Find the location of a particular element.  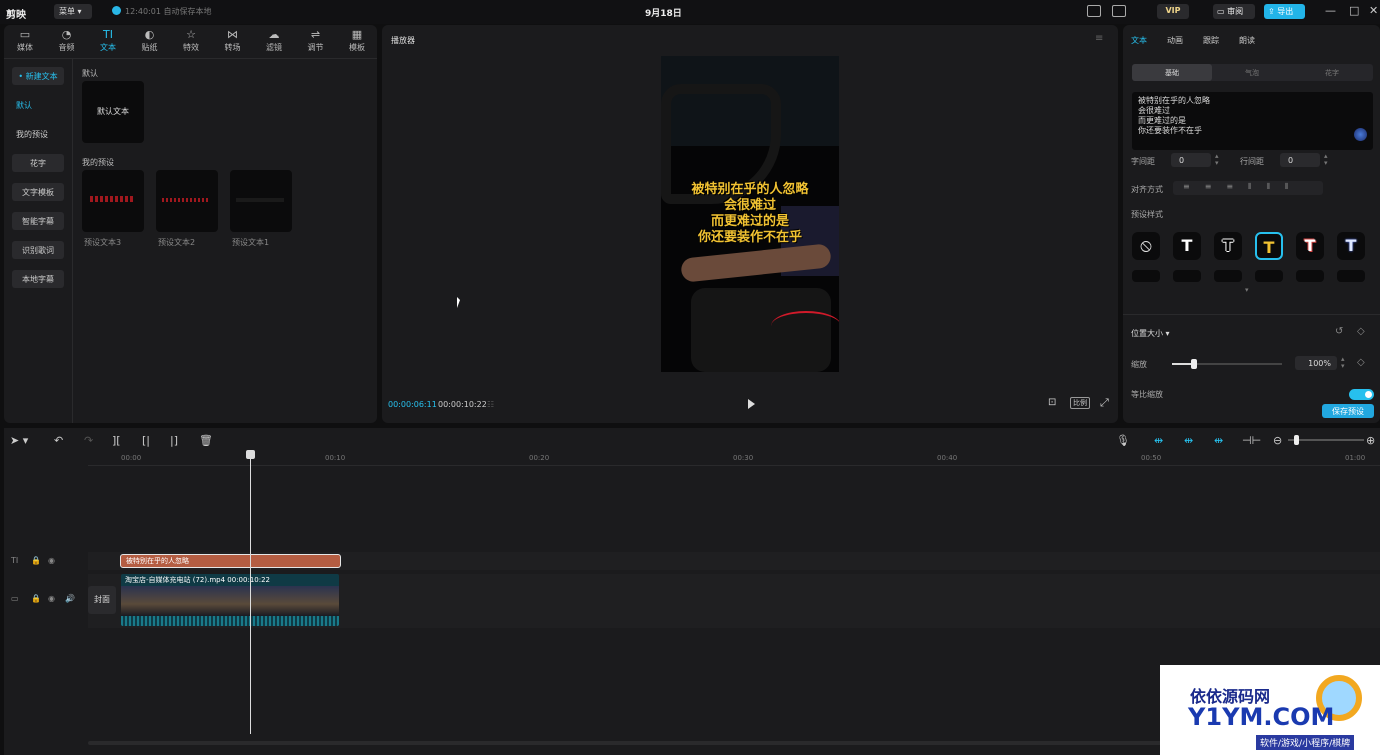

review-button: ▭ 审阅 is located at coordinates (1234, 11).